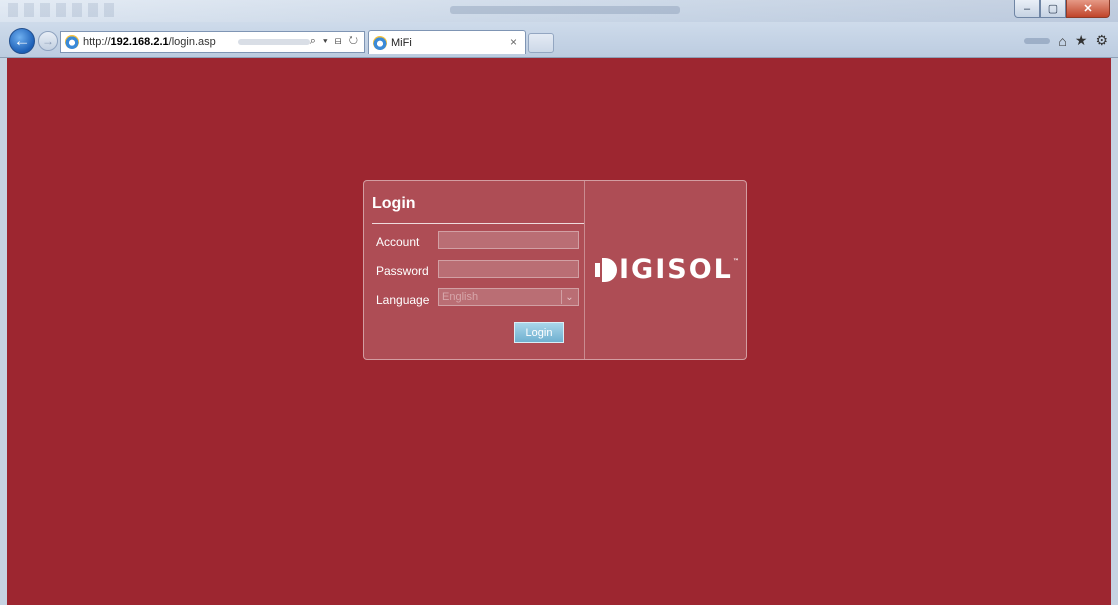 The height and width of the screenshot is (605, 1118). What do you see at coordinates (735, 261) in the screenshot?
I see `logo-trademark: ™` at bounding box center [735, 261].